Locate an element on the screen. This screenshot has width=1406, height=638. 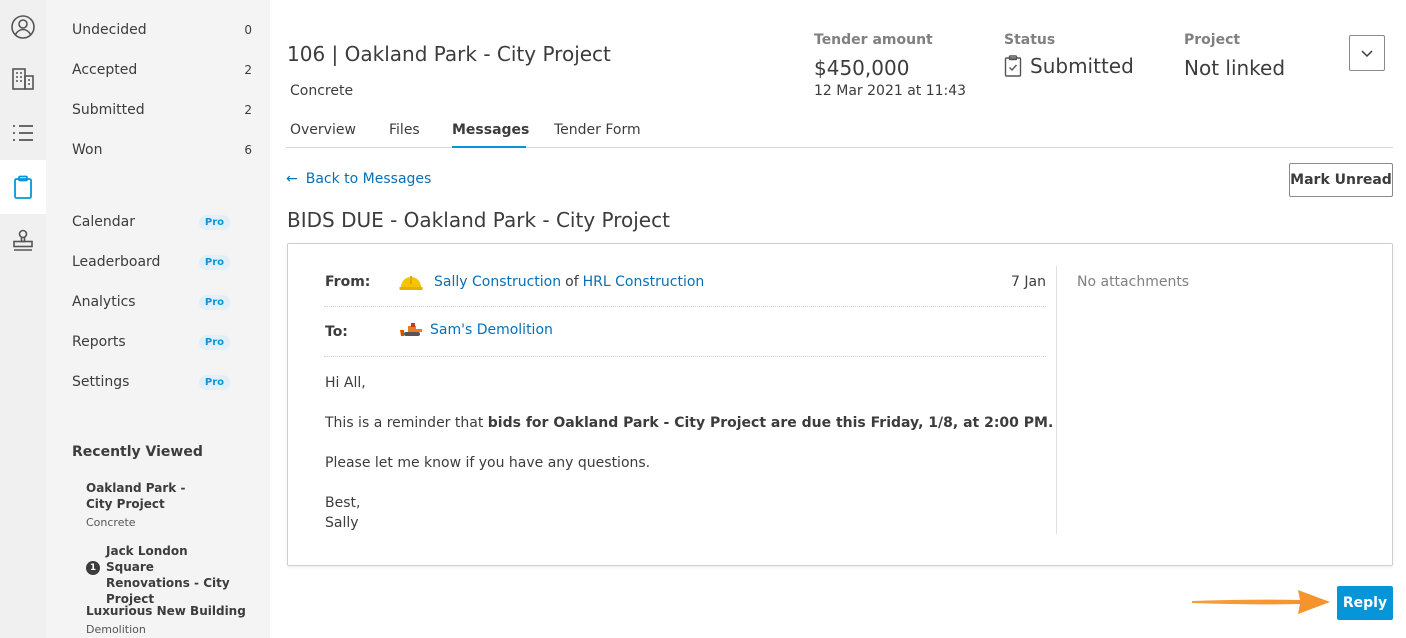
rail-companies is located at coordinates (23, 79).